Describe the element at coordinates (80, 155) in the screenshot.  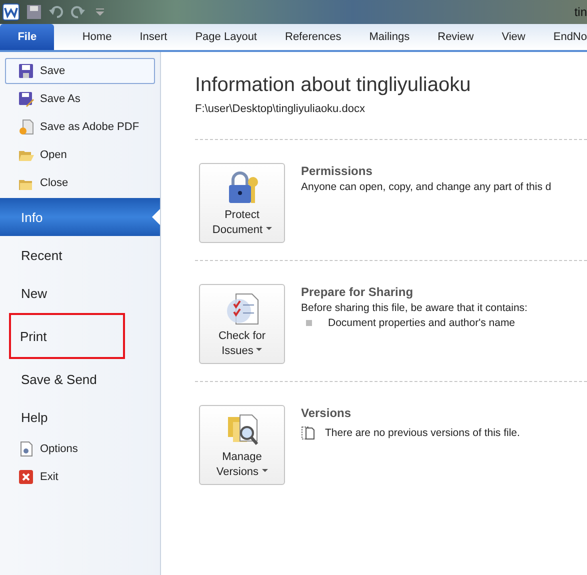
I see `menu-command: Open` at that location.